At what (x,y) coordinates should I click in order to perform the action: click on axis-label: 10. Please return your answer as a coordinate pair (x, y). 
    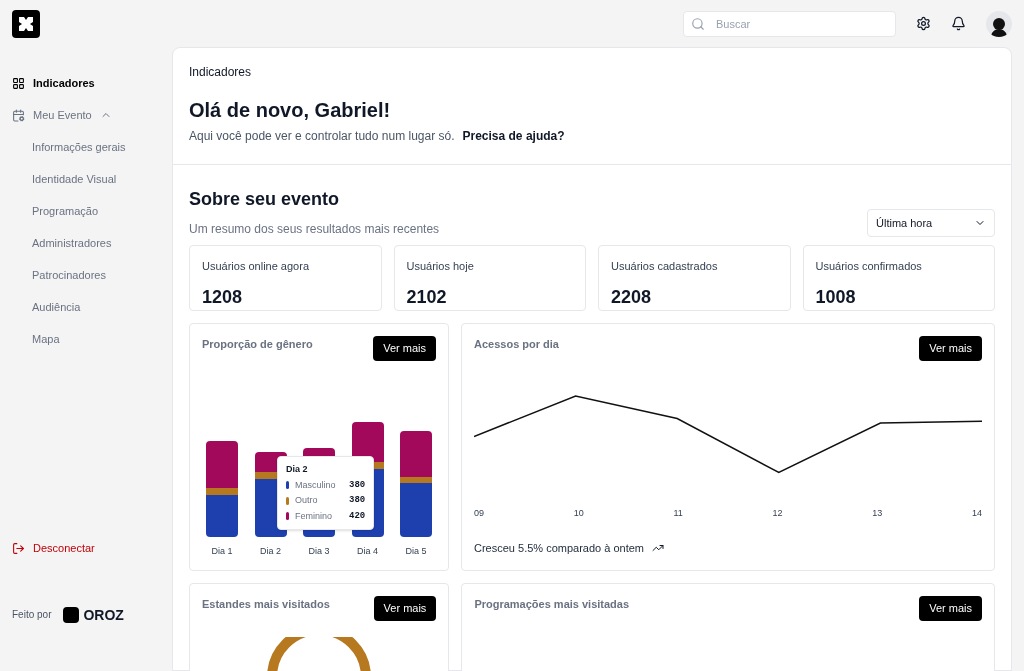
    Looking at the image, I should click on (578, 513).